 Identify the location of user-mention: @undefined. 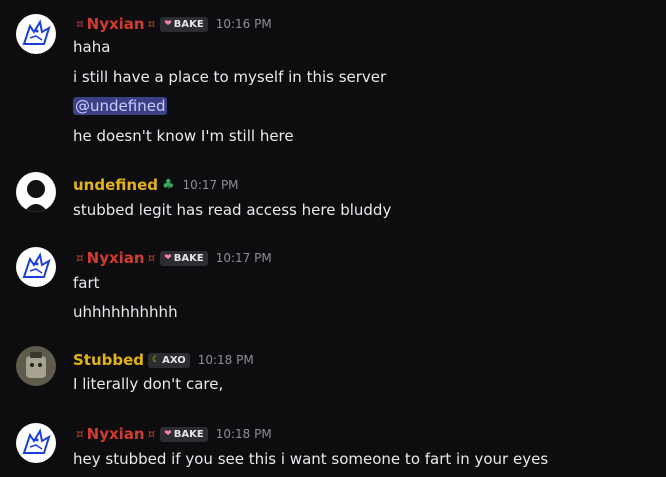
(120, 106).